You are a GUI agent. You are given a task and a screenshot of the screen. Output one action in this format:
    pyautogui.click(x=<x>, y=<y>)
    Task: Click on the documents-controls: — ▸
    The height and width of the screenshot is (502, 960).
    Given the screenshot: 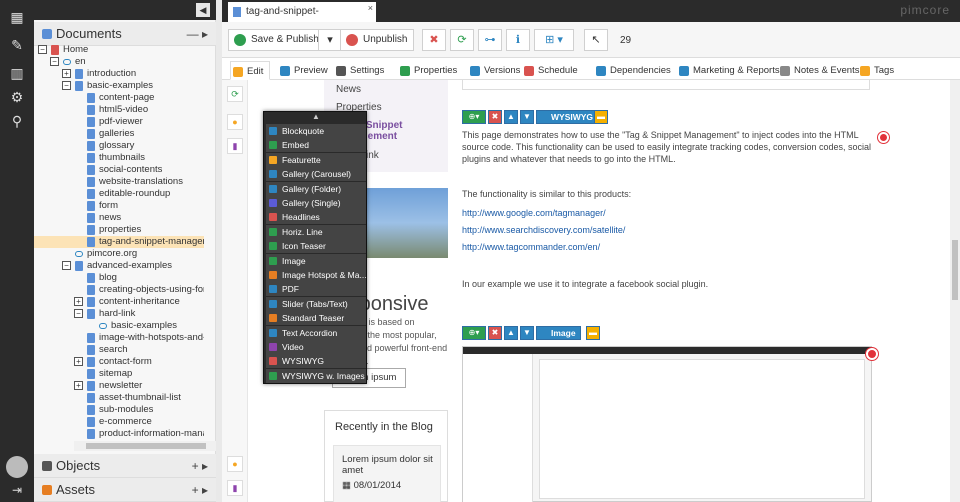 What is the action you would take?
    pyautogui.click(x=197, y=34)
    